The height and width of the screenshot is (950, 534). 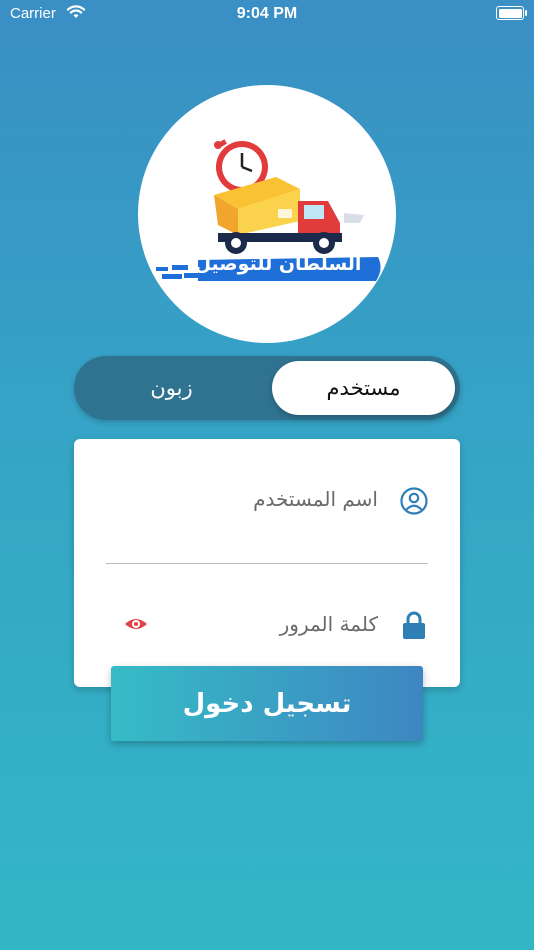 What do you see at coordinates (329, 624) in the screenshot?
I see `password-field: كلمة المرور` at bounding box center [329, 624].